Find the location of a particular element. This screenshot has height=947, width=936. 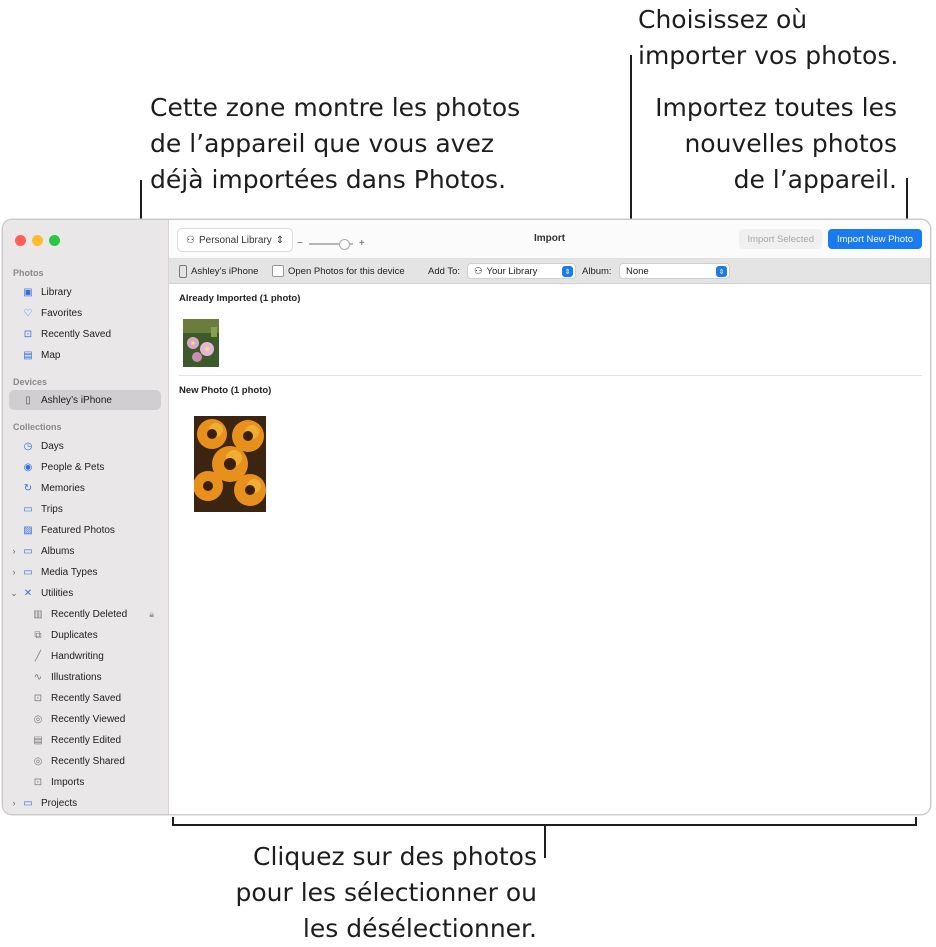

sidebar-section-devices: Devices is located at coordinates (30, 382).